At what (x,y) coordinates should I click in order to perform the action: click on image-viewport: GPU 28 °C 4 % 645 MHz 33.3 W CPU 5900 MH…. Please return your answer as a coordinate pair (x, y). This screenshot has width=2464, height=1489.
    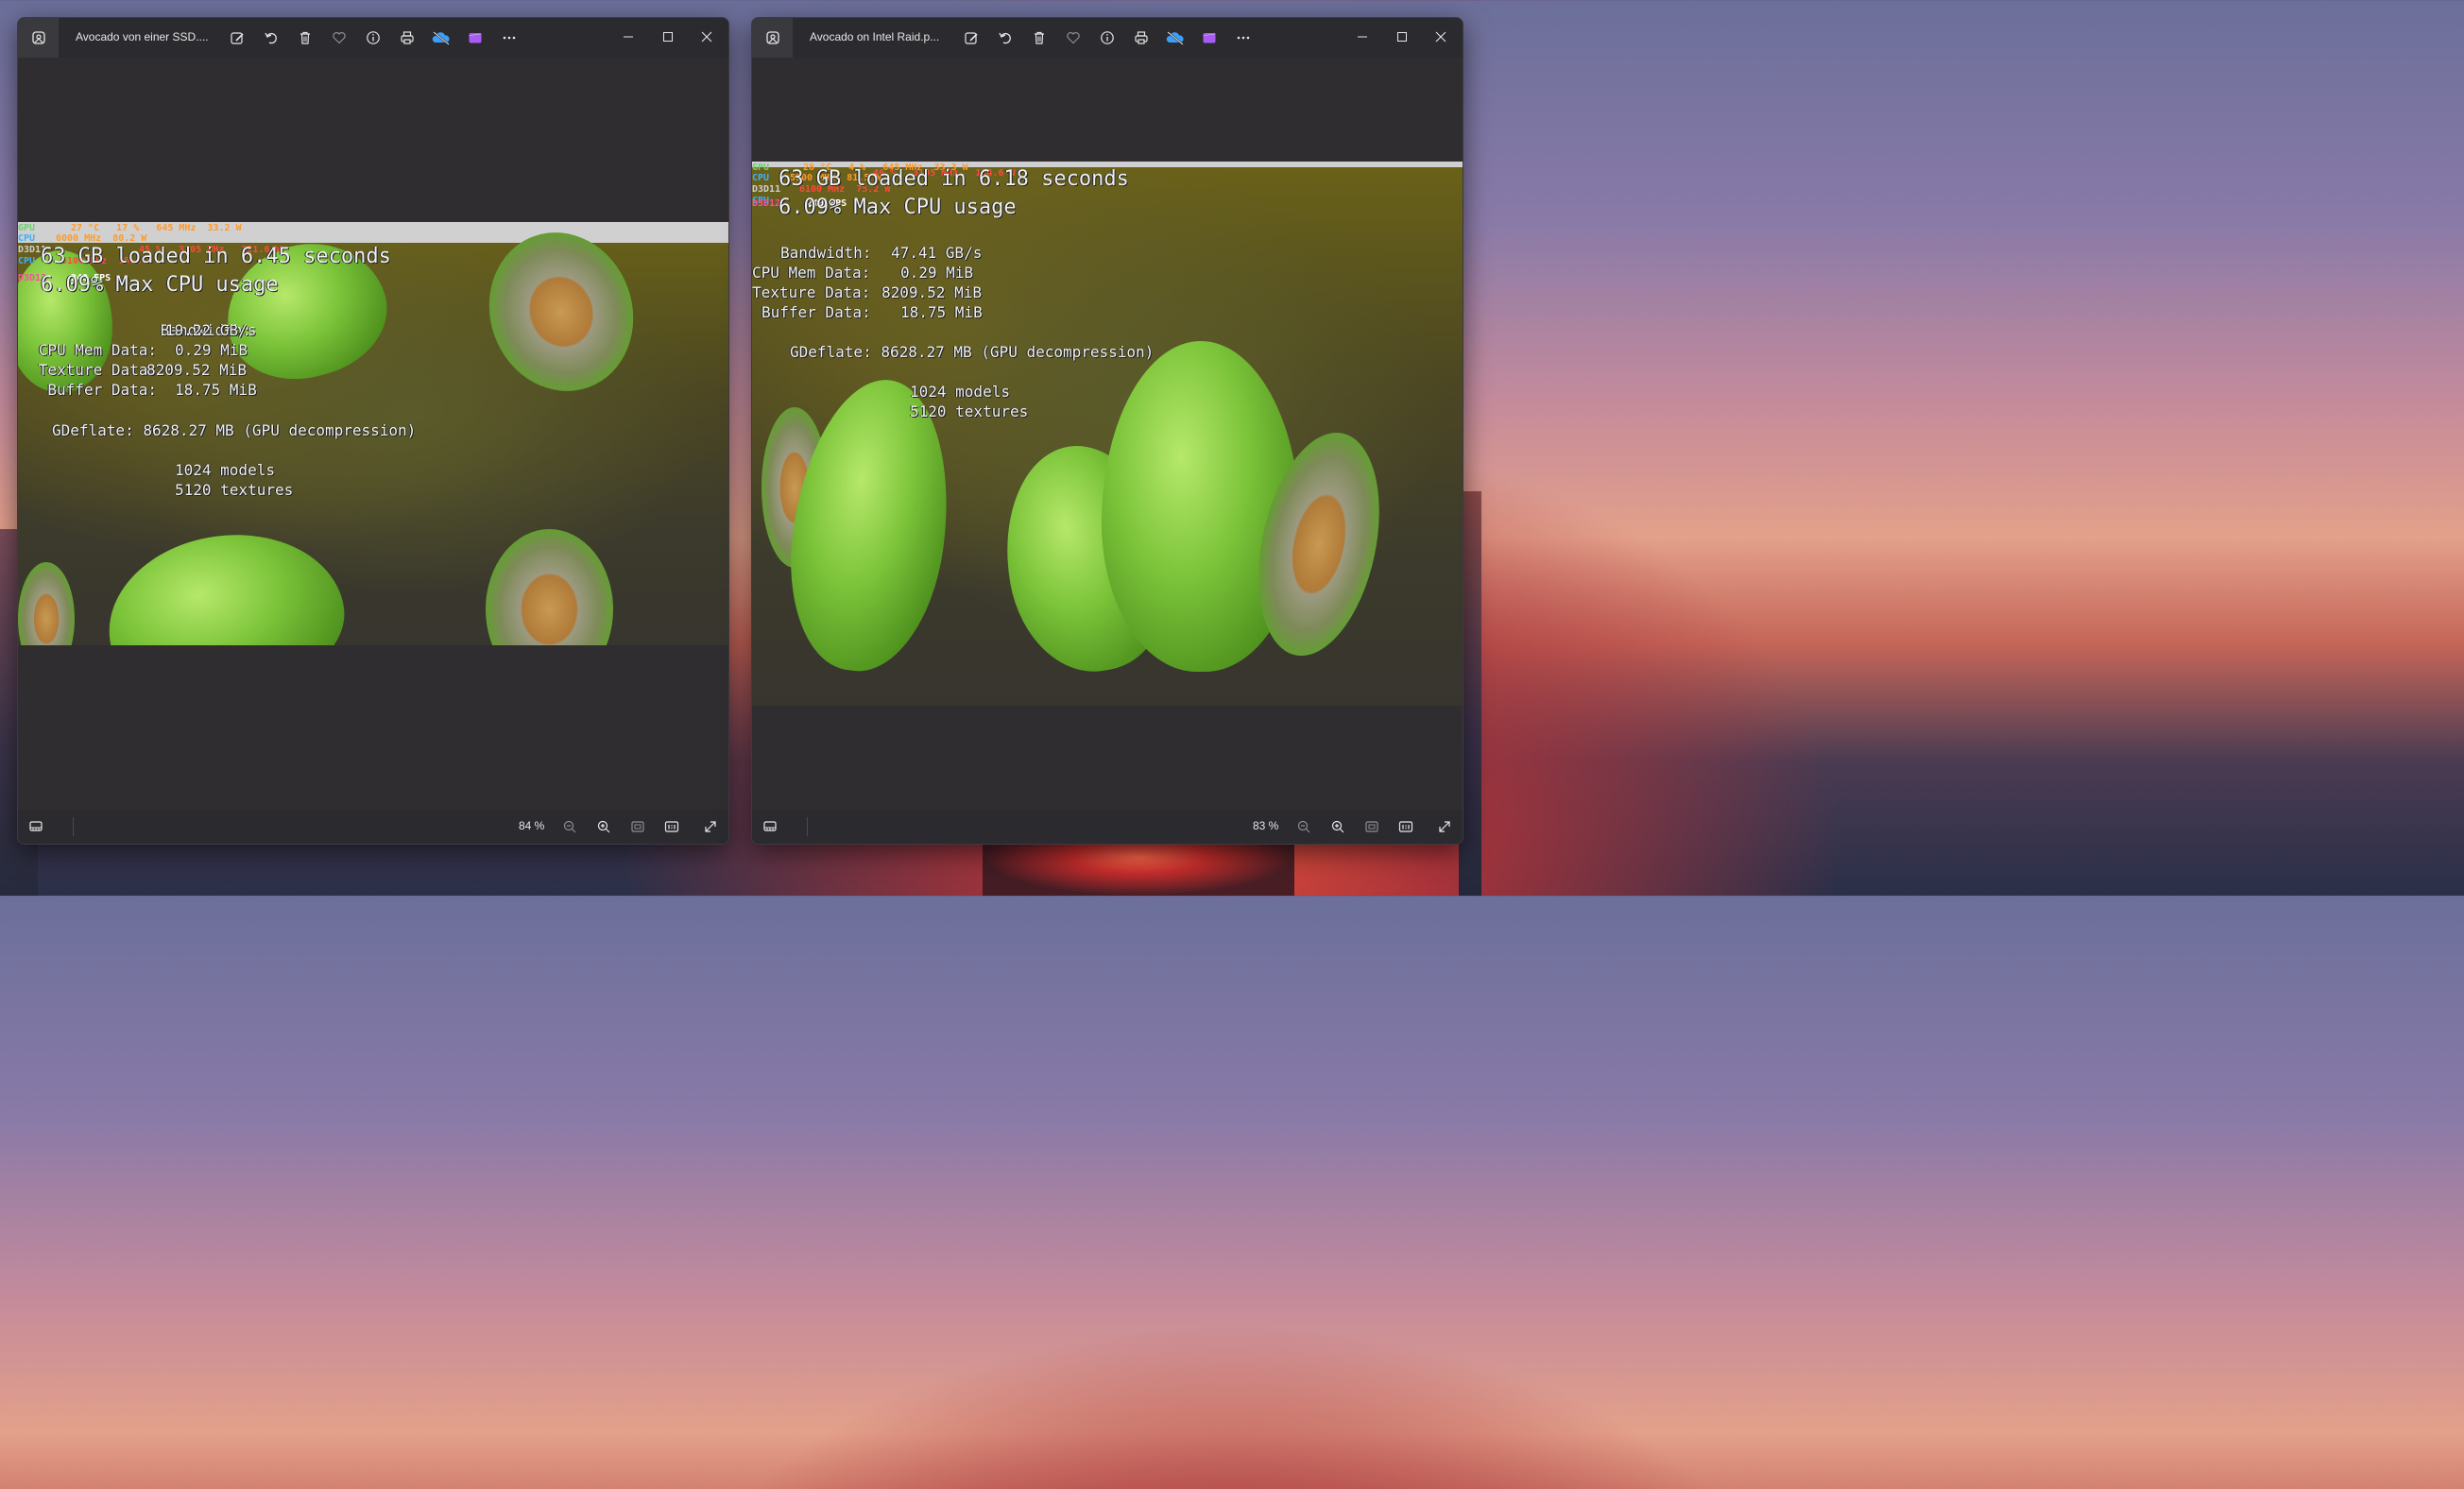
    Looking at the image, I should click on (1107, 434).